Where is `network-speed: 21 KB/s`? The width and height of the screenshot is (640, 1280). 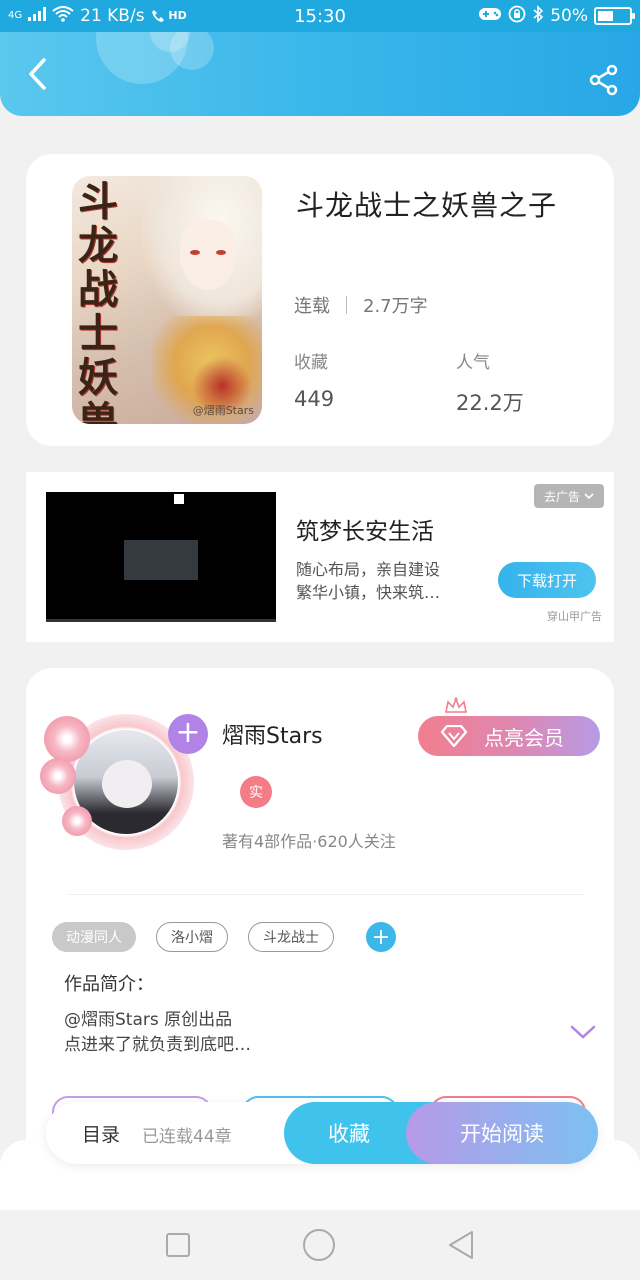
network-speed: 21 KB/s is located at coordinates (112, 16).